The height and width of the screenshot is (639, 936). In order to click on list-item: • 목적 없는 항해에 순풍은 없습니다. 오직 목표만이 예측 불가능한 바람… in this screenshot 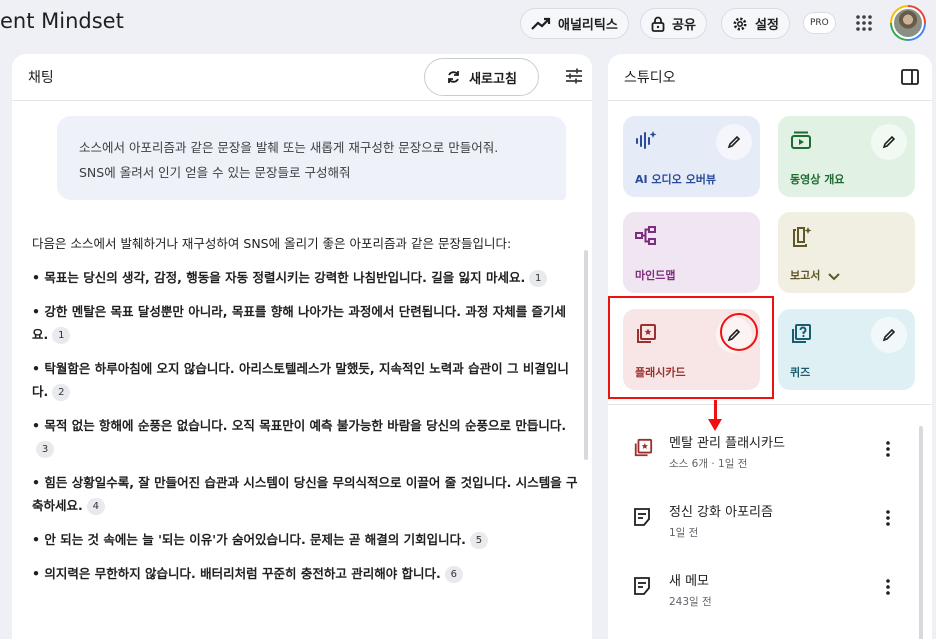, I will do `click(307, 437)`.